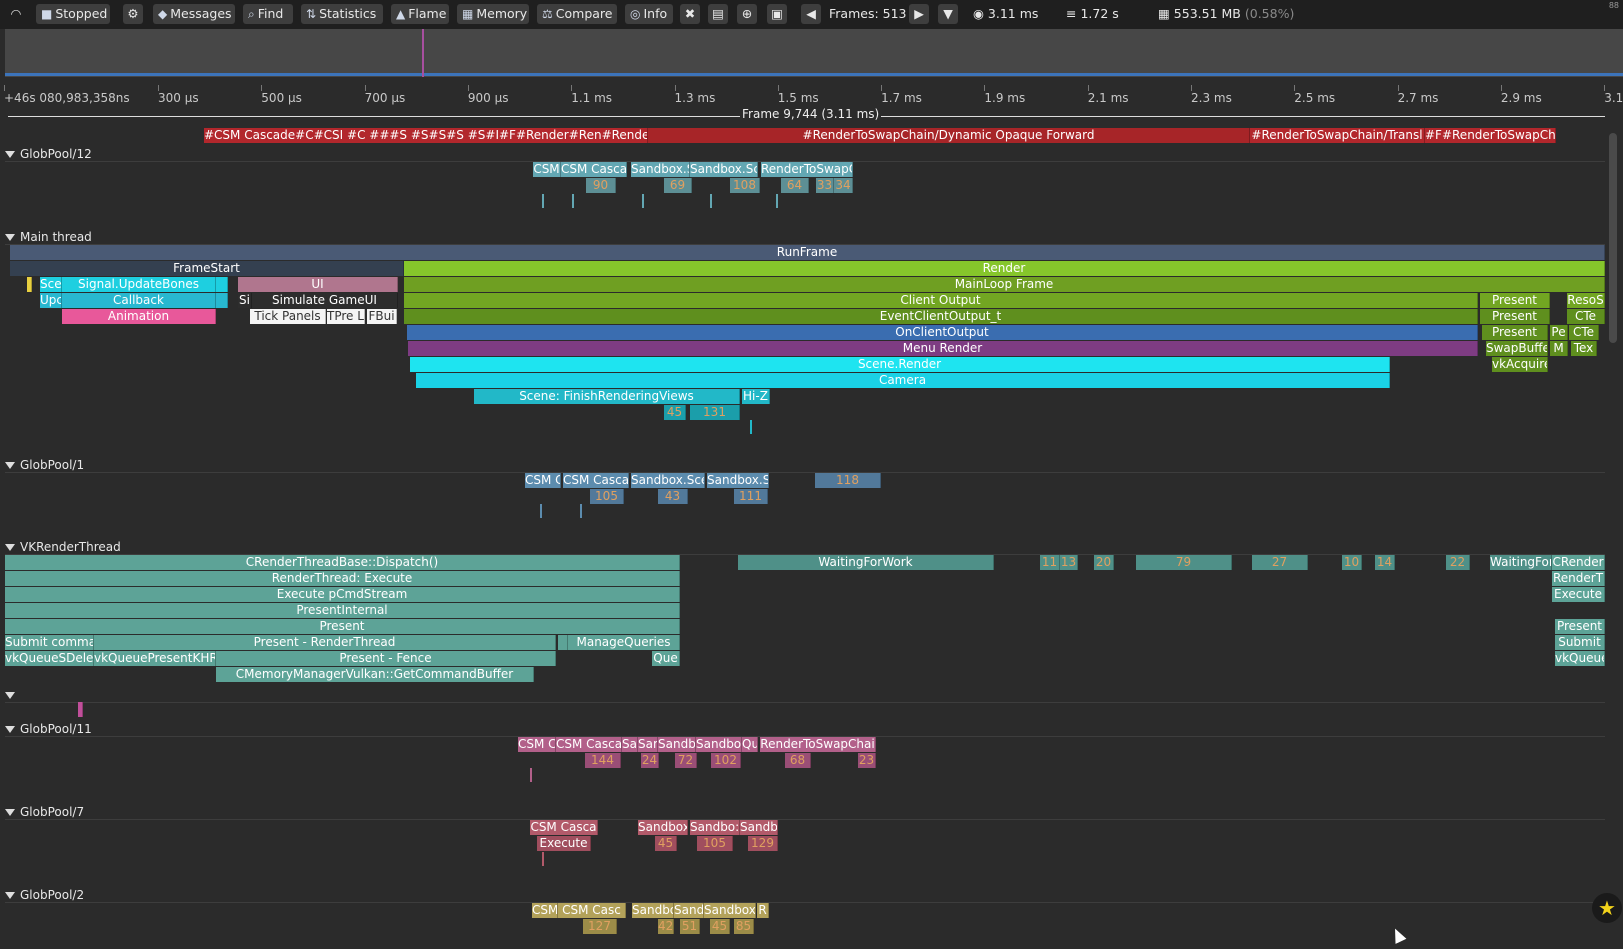 The height and width of the screenshot is (949, 1623). What do you see at coordinates (715, 827) in the screenshot?
I see `zone-sandbox: Sandbo:` at bounding box center [715, 827].